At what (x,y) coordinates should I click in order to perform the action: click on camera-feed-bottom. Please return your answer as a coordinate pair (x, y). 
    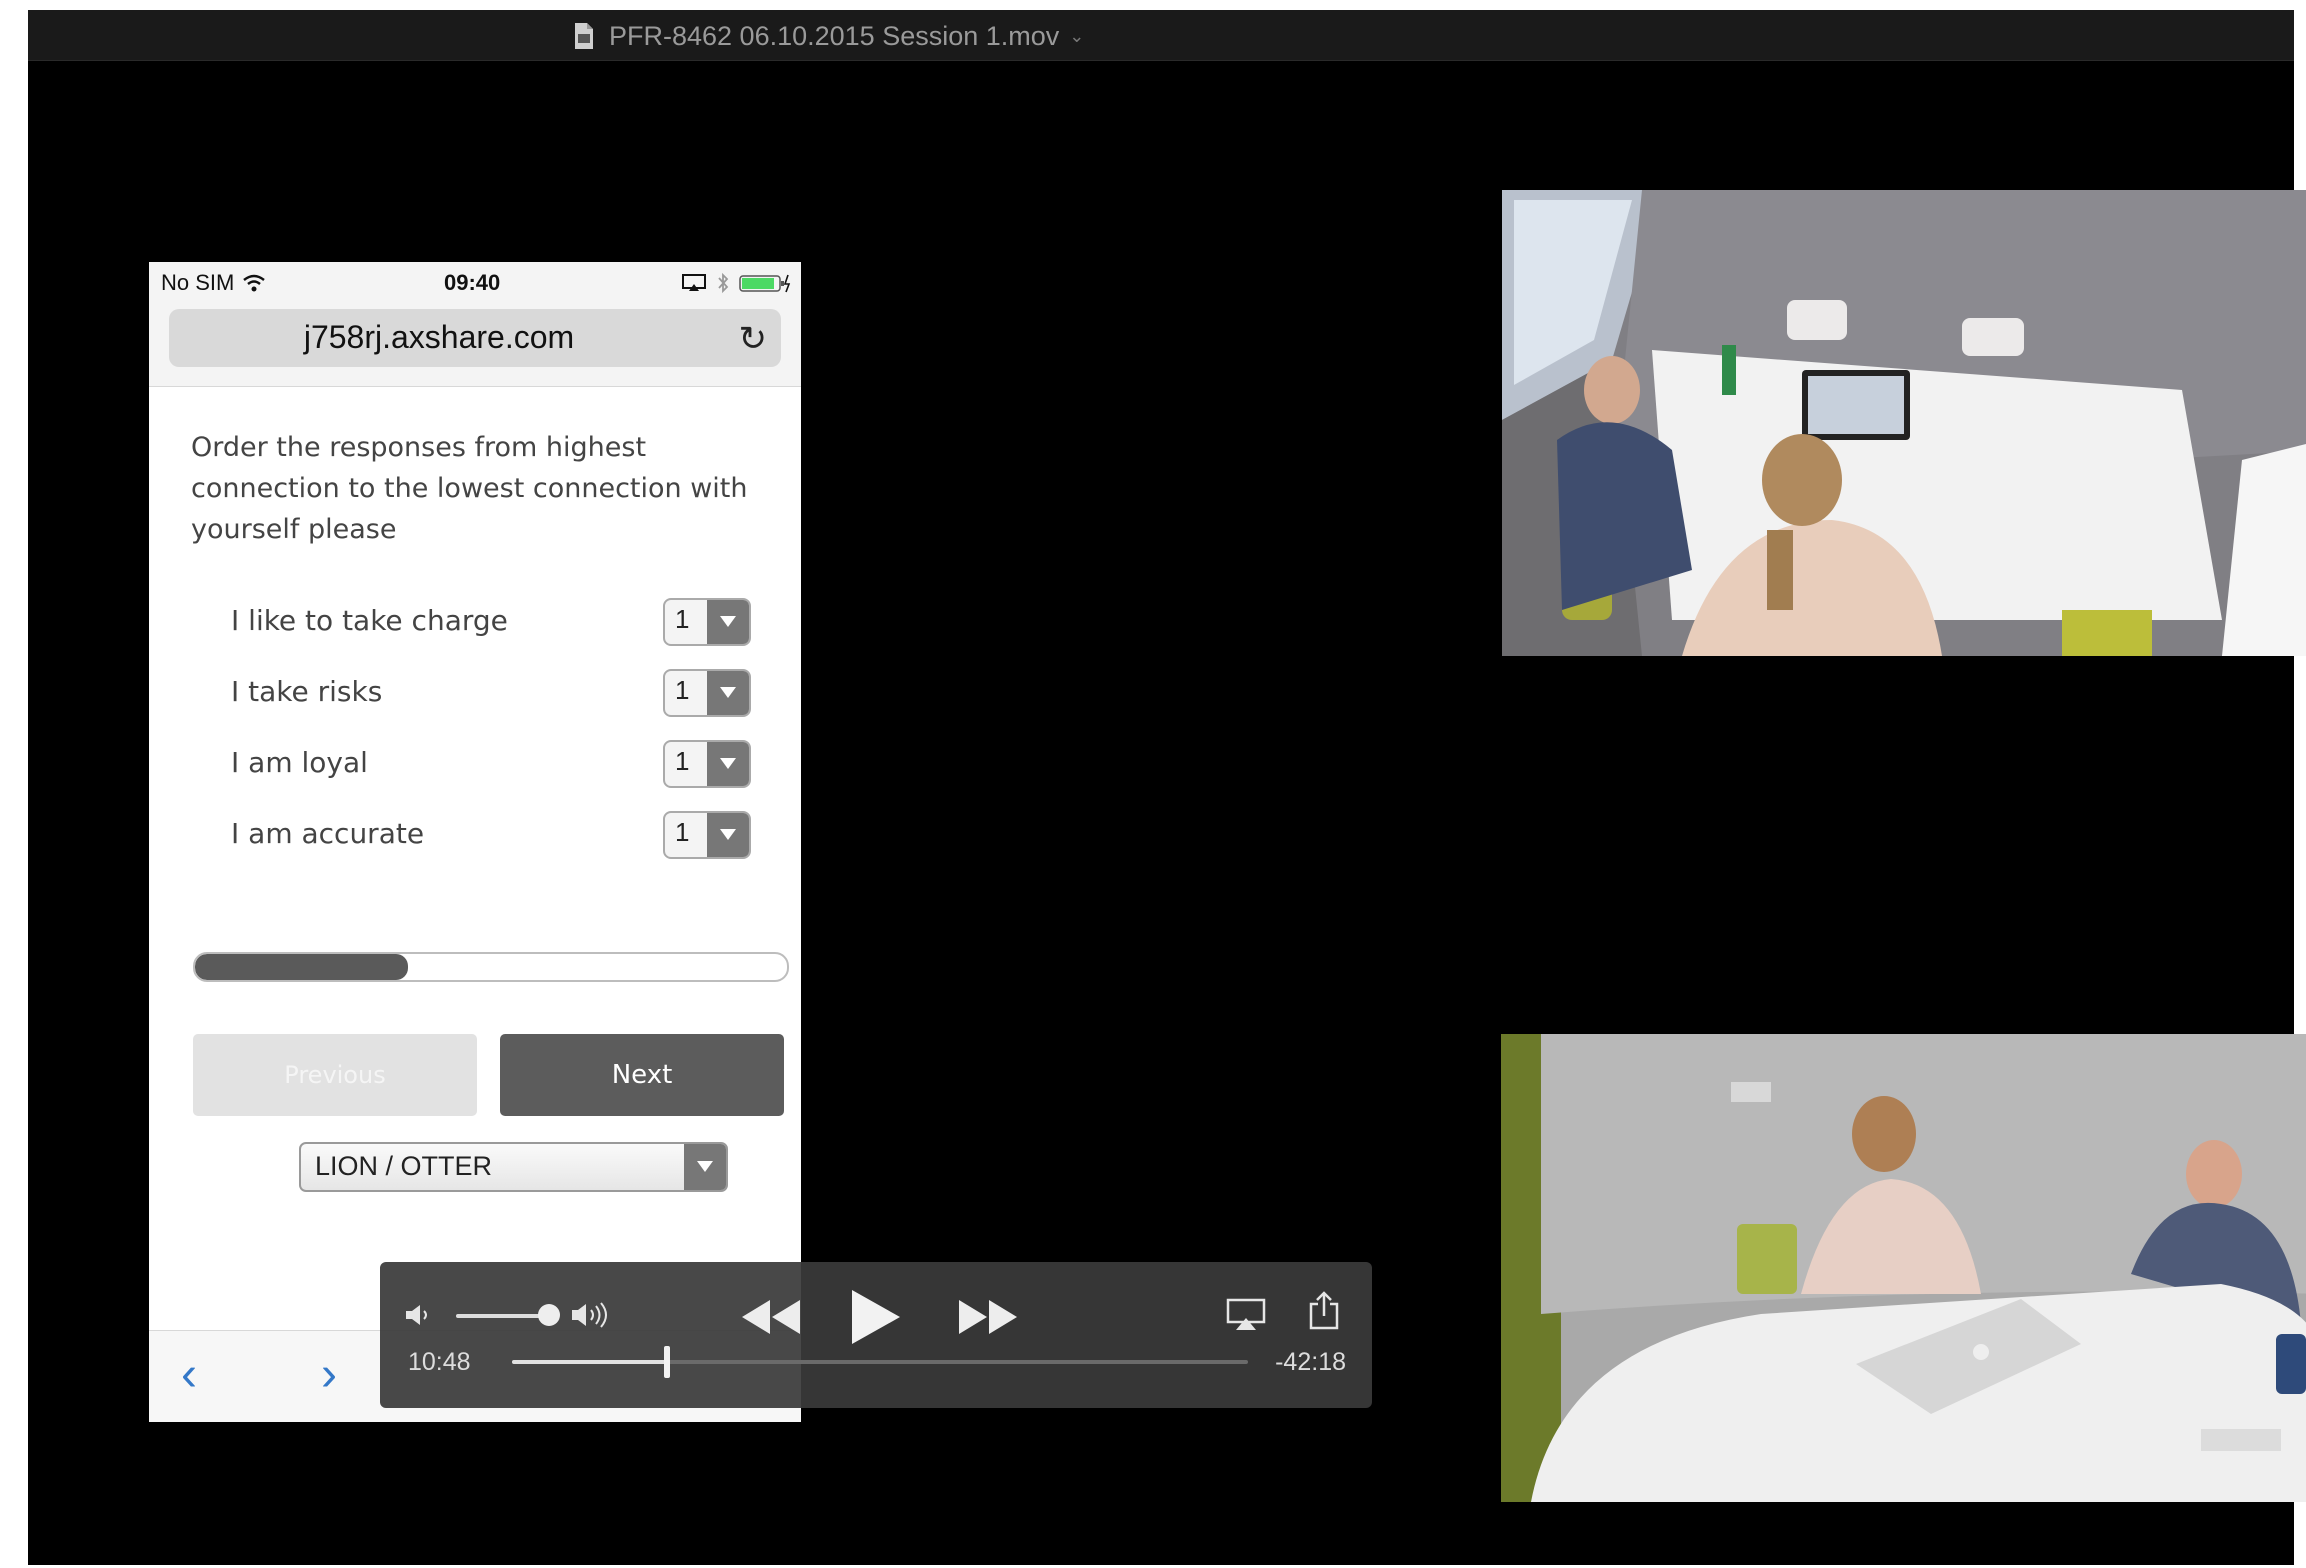
    Looking at the image, I should click on (1903, 1268).